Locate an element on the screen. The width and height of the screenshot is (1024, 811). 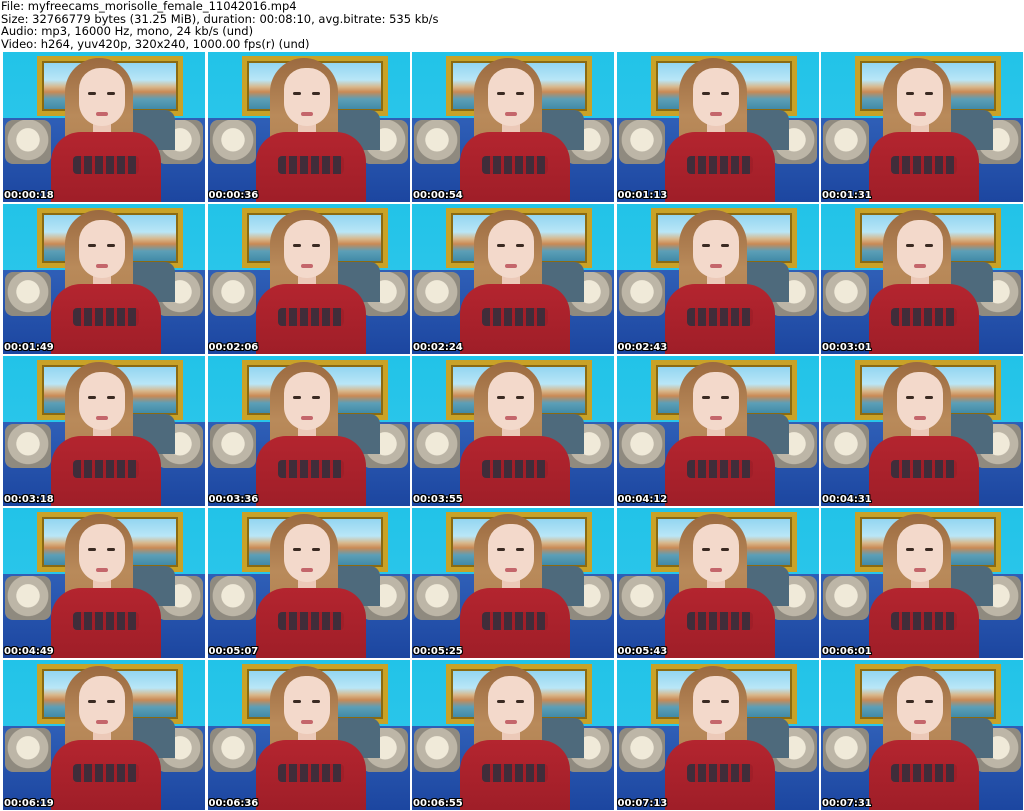
video-thumbnail: 00:03:01 is located at coordinates (922, 279).